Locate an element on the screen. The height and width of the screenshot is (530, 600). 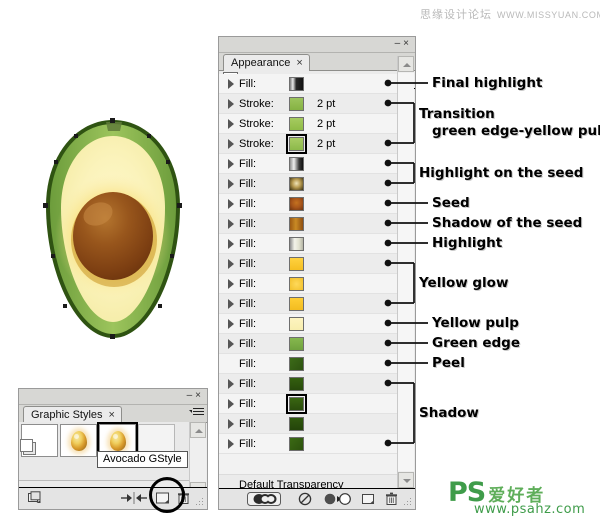
appearance-tabrow: Appearance × is located at coordinates (317, 62).